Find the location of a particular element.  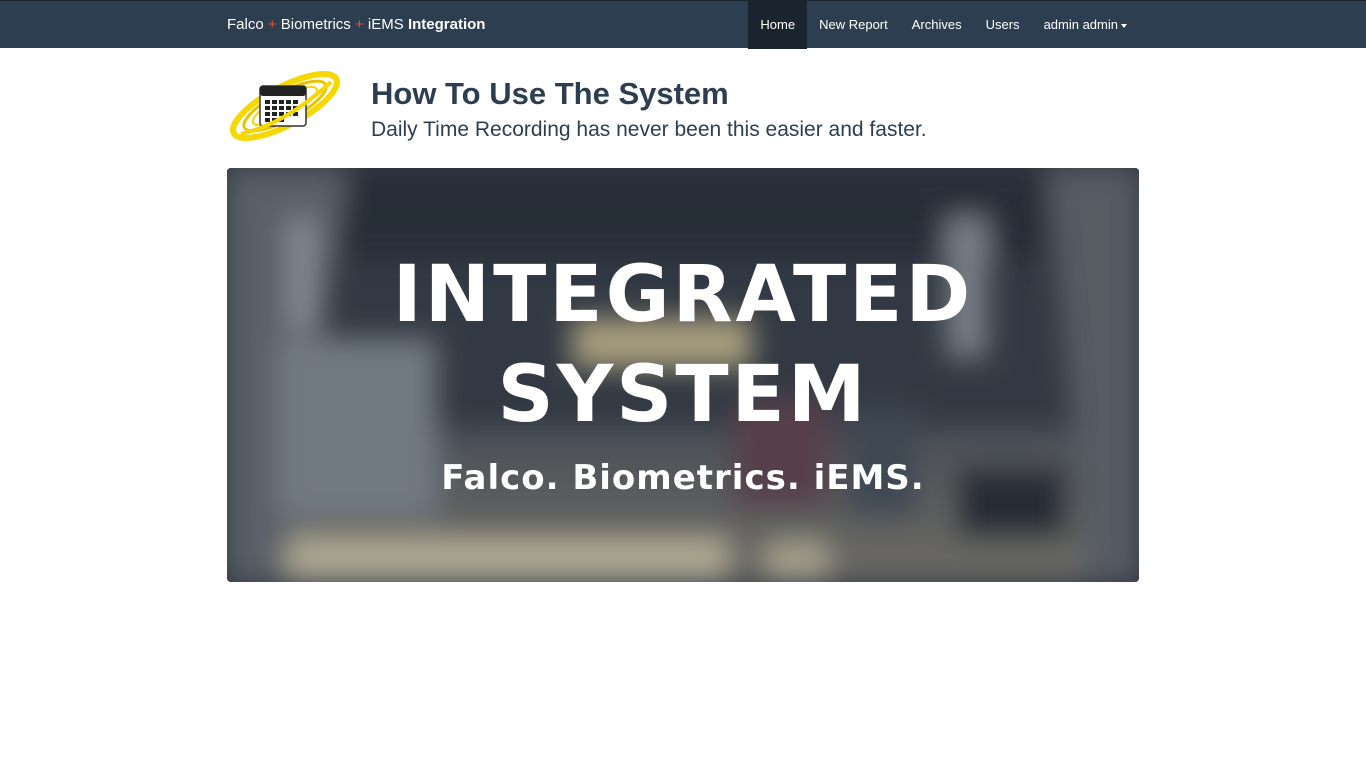

brand-part-integration: Integration is located at coordinates (446, 24).